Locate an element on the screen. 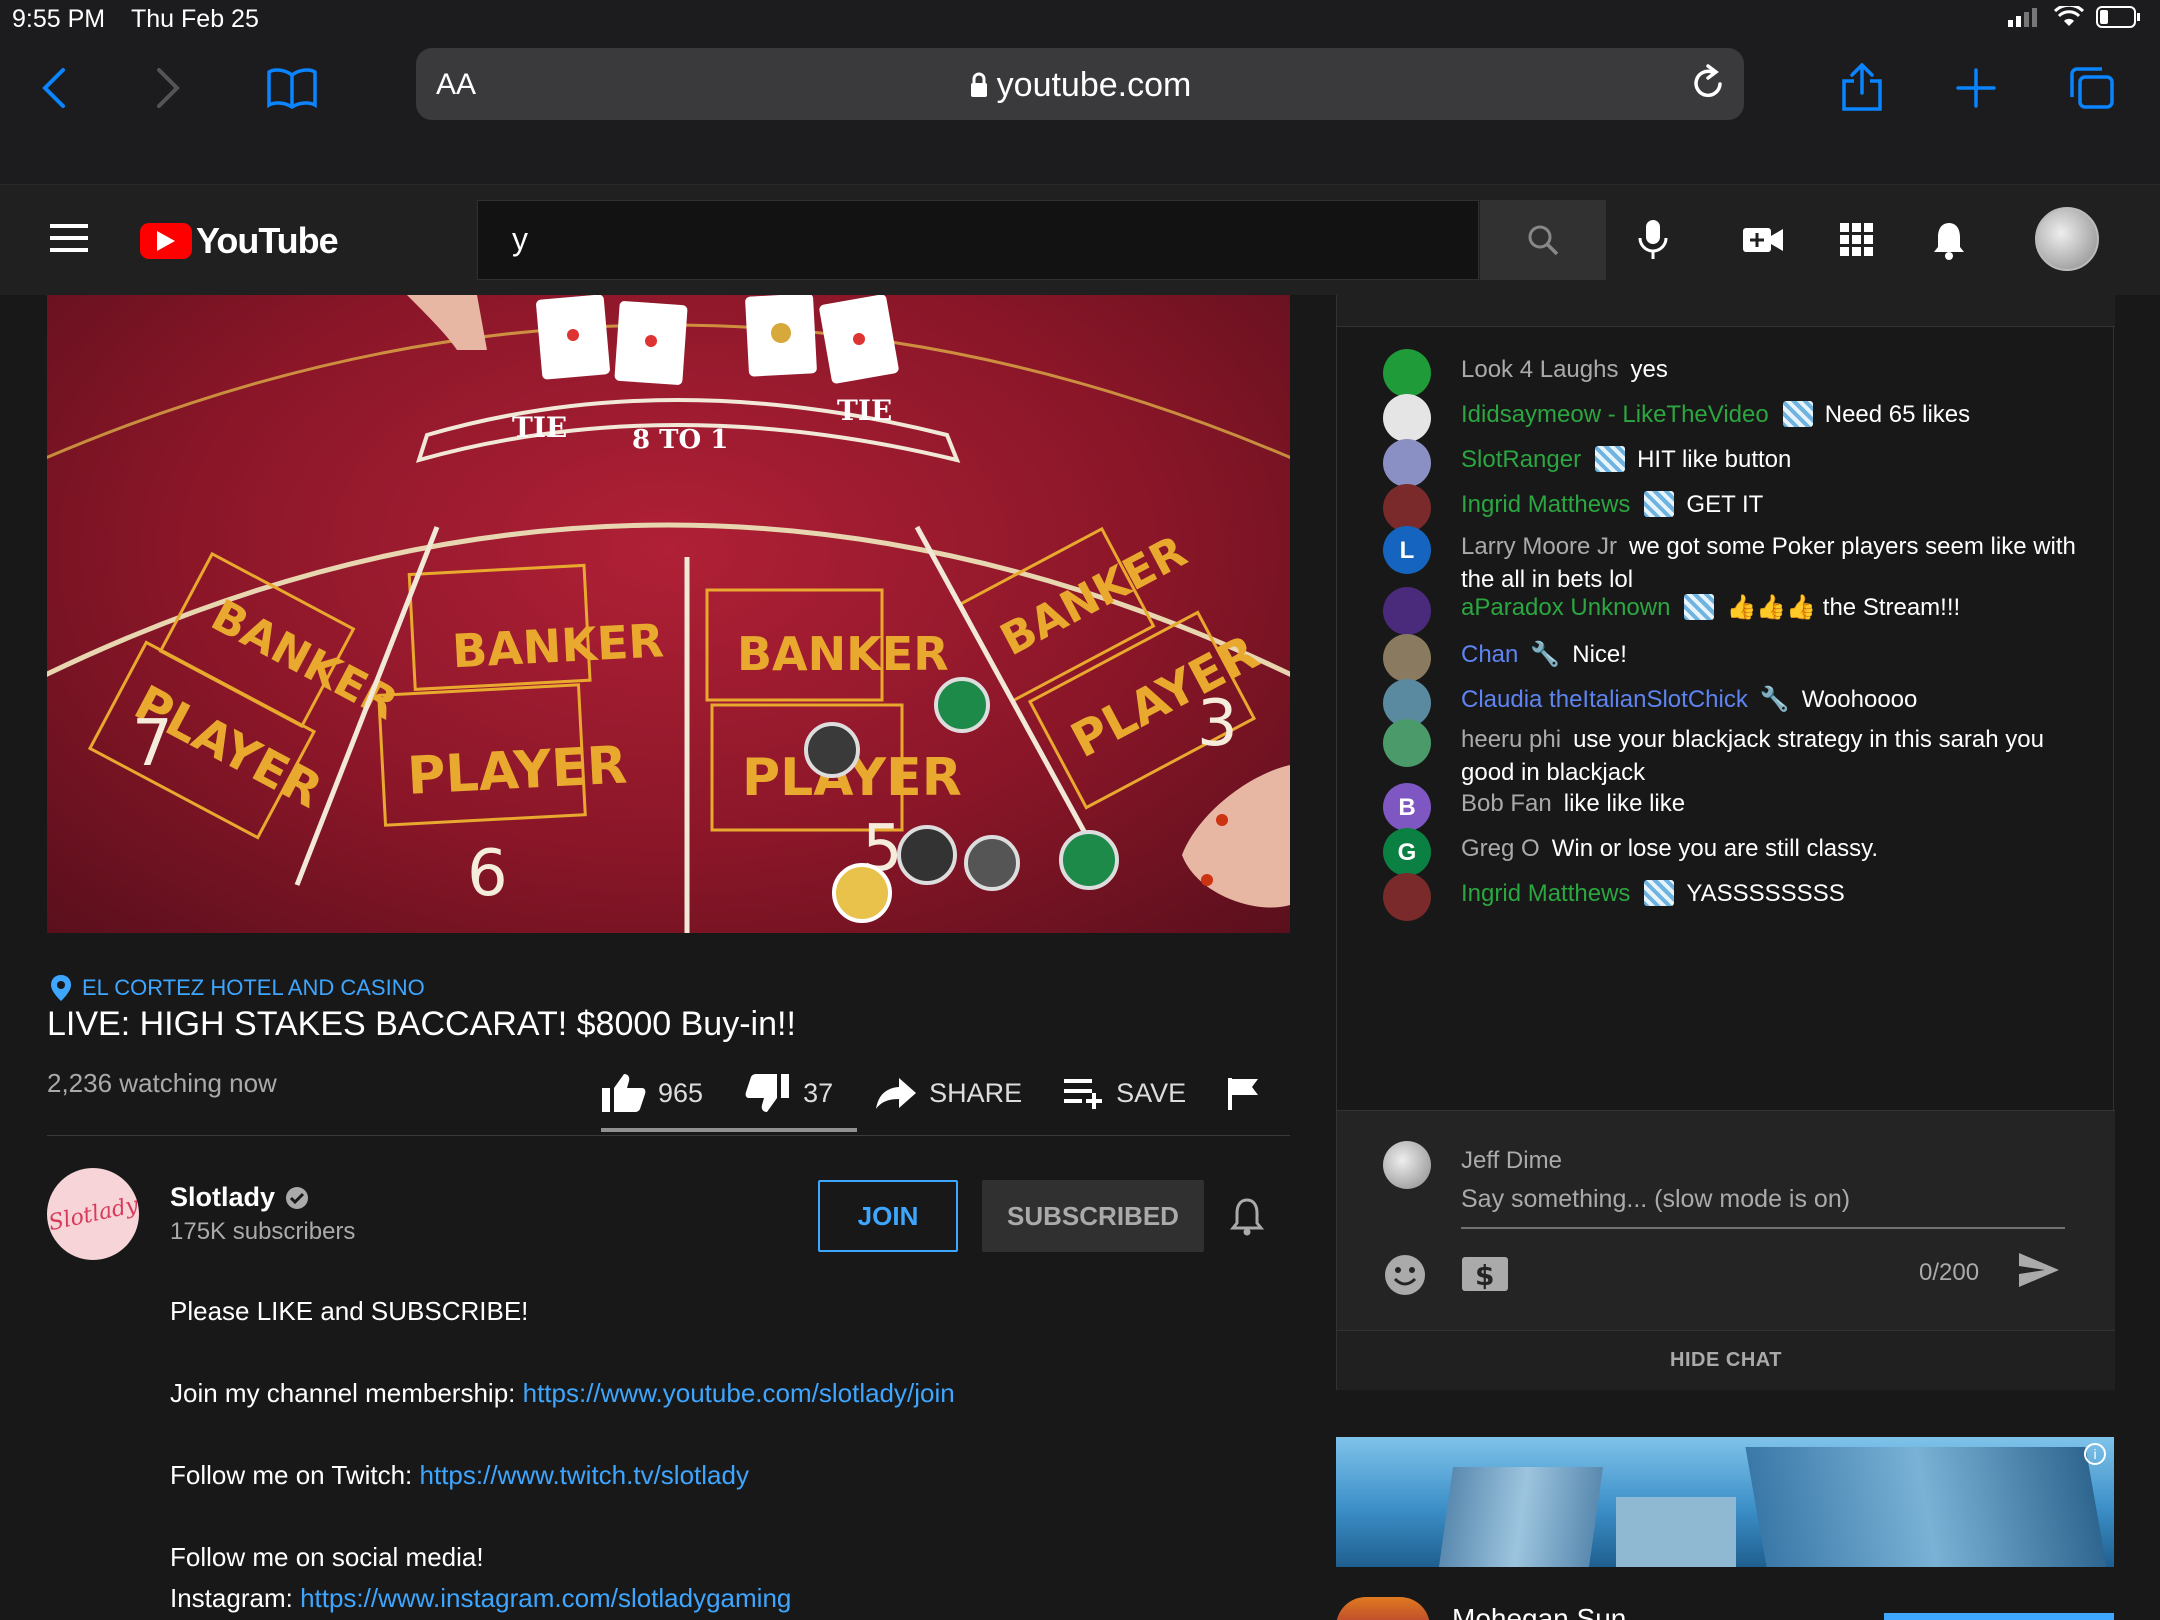 Image resolution: width=2160 pixels, height=1620 pixels. chat-author-name: Ididsaymeow - LikeTheVideo is located at coordinates (1615, 414).